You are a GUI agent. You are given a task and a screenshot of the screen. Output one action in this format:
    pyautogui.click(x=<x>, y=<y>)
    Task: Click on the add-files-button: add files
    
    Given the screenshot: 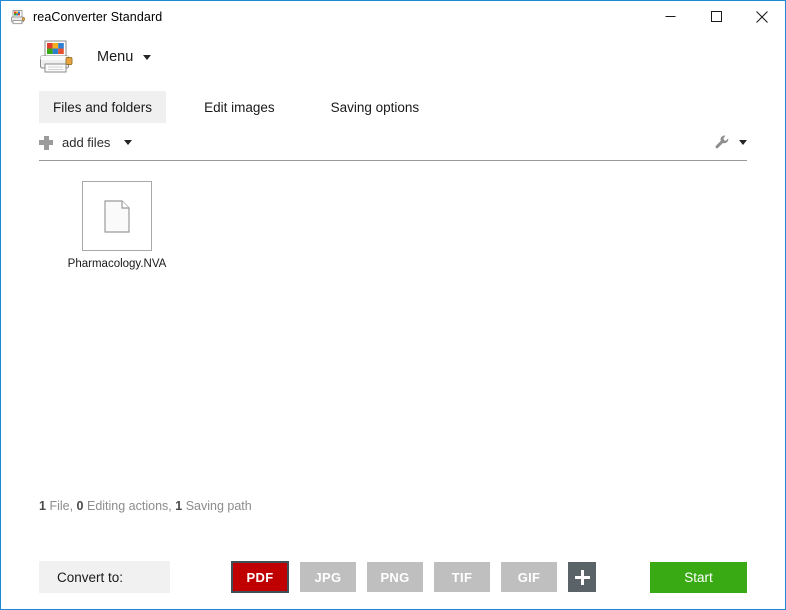 What is the action you would take?
    pyautogui.click(x=86, y=143)
    